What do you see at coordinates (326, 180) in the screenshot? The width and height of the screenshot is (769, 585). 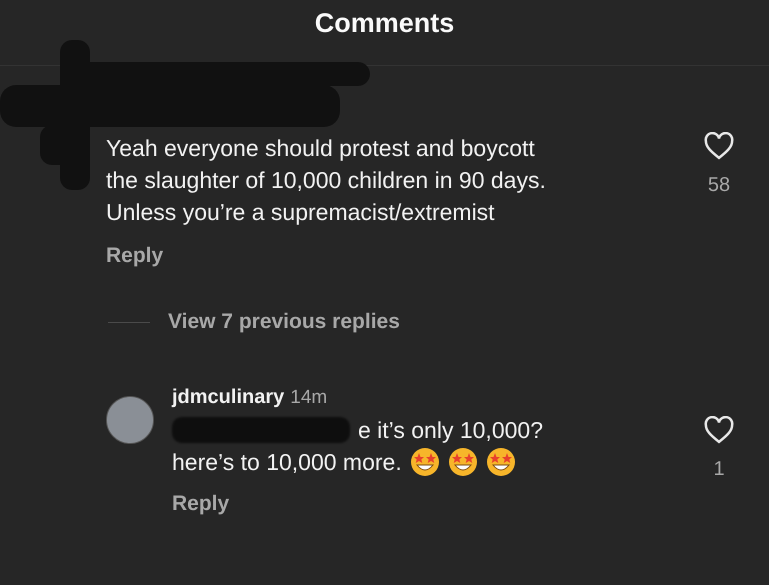 I see `comment-text: the slaughter of 10,000 children in 90 days.` at bounding box center [326, 180].